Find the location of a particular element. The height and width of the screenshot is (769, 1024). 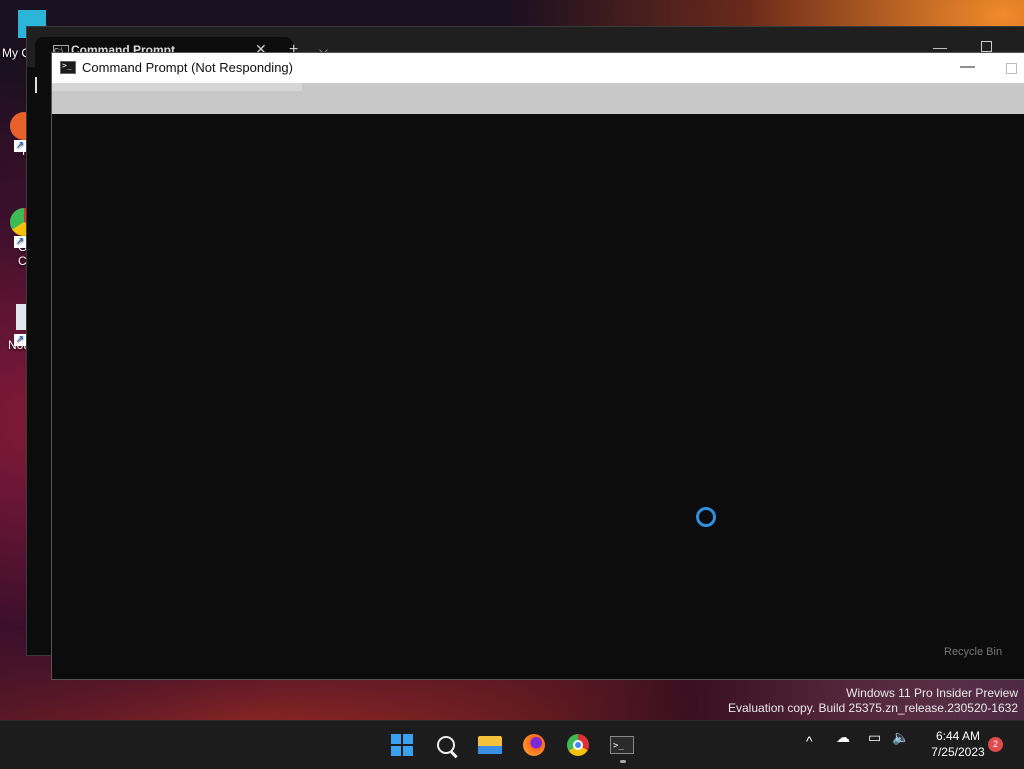

volume-icon: 🔈 is located at coordinates (900, 737).